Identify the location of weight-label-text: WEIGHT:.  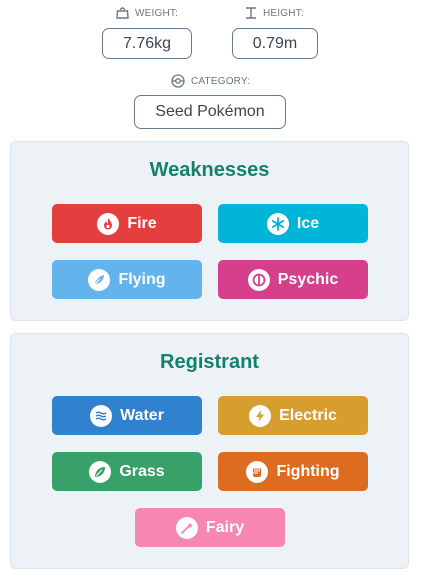
(157, 13).